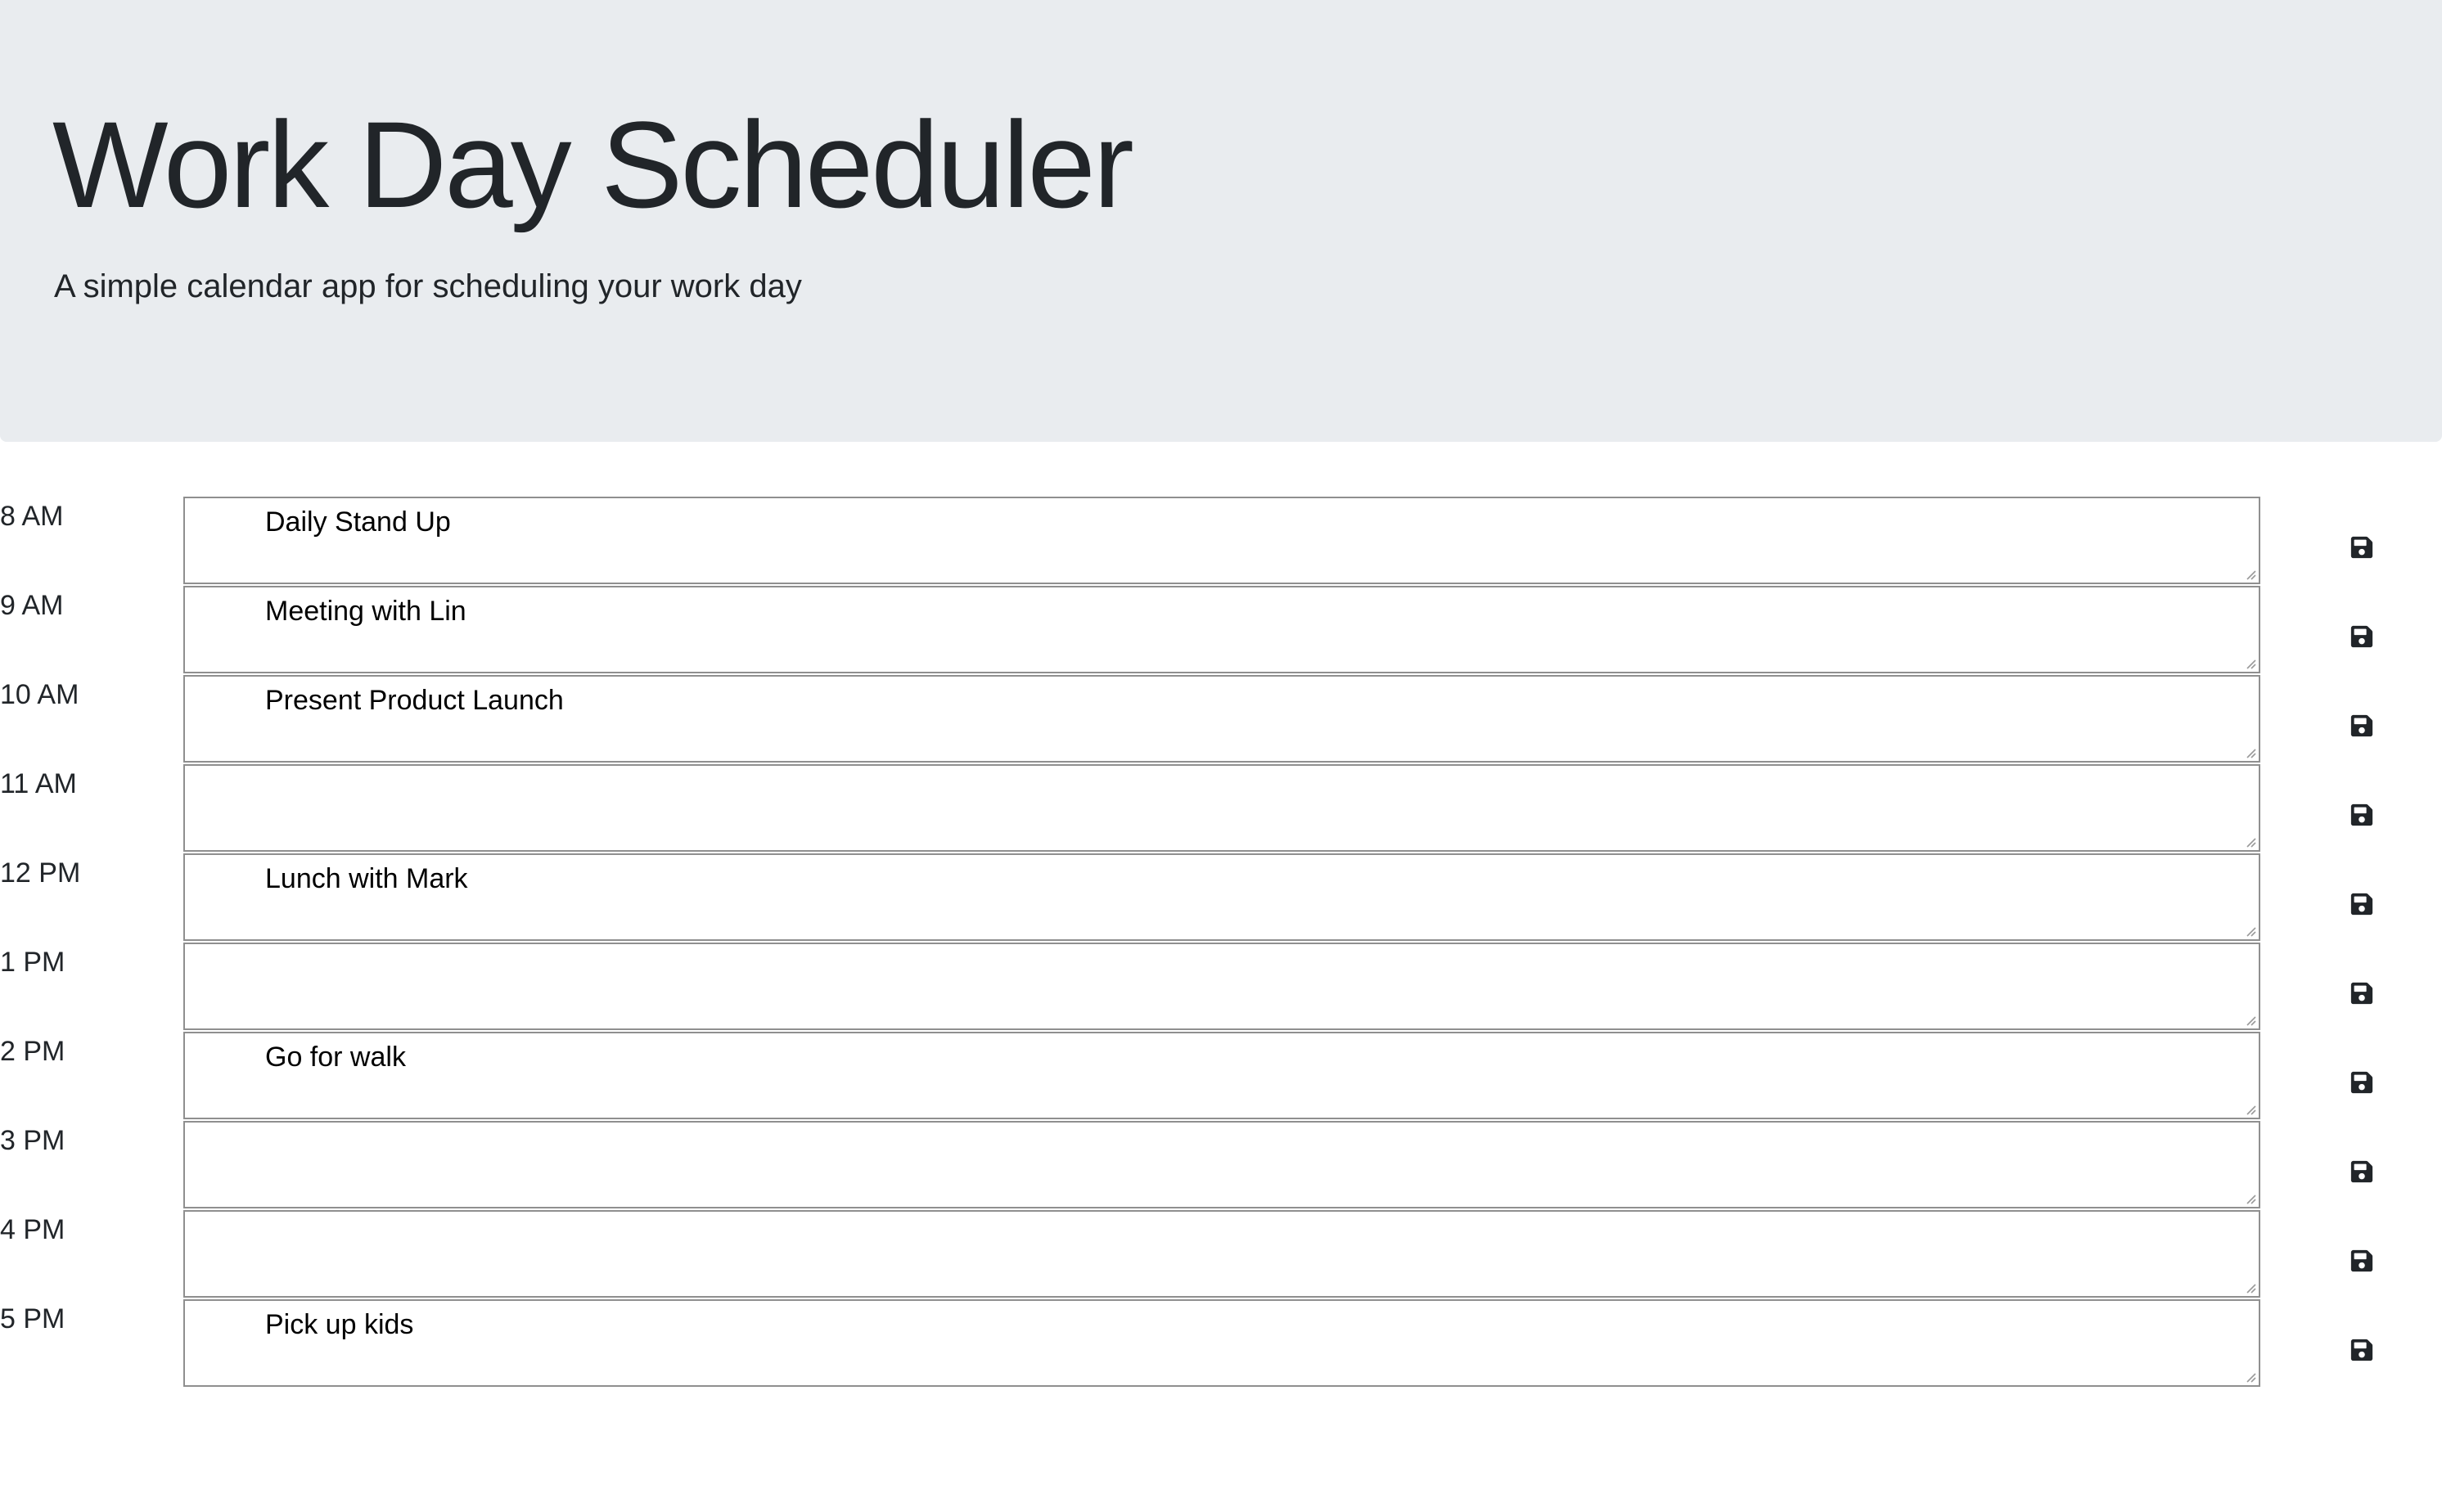 Image resolution: width=2442 pixels, height=1512 pixels. Describe the element at coordinates (38, 784) in the screenshot. I see `hour-label: 11 AM` at that location.